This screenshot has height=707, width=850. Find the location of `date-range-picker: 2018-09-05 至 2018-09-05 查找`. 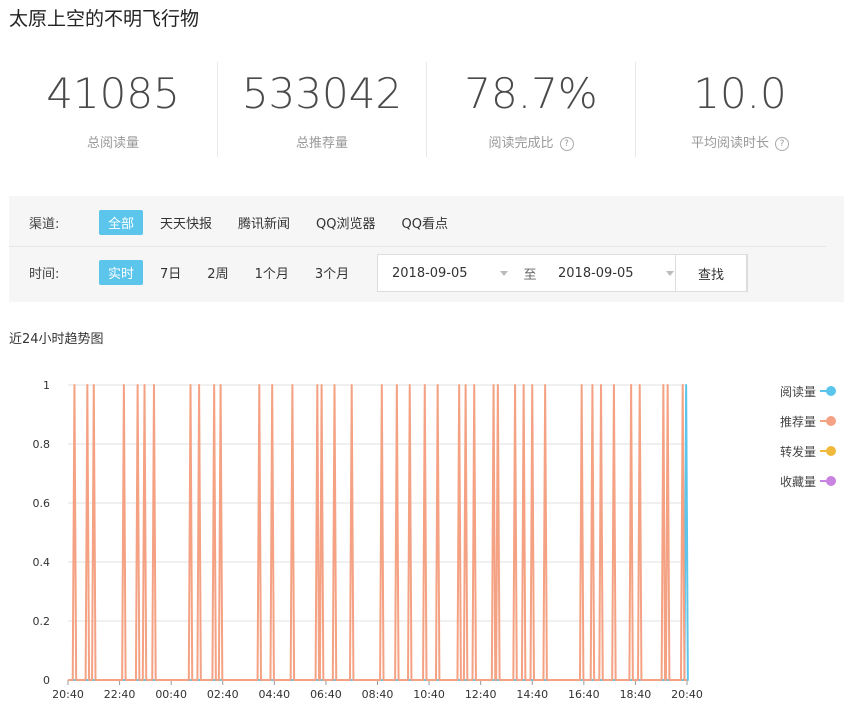

date-range-picker: 2018-09-05 至 2018-09-05 查找 is located at coordinates (562, 273).